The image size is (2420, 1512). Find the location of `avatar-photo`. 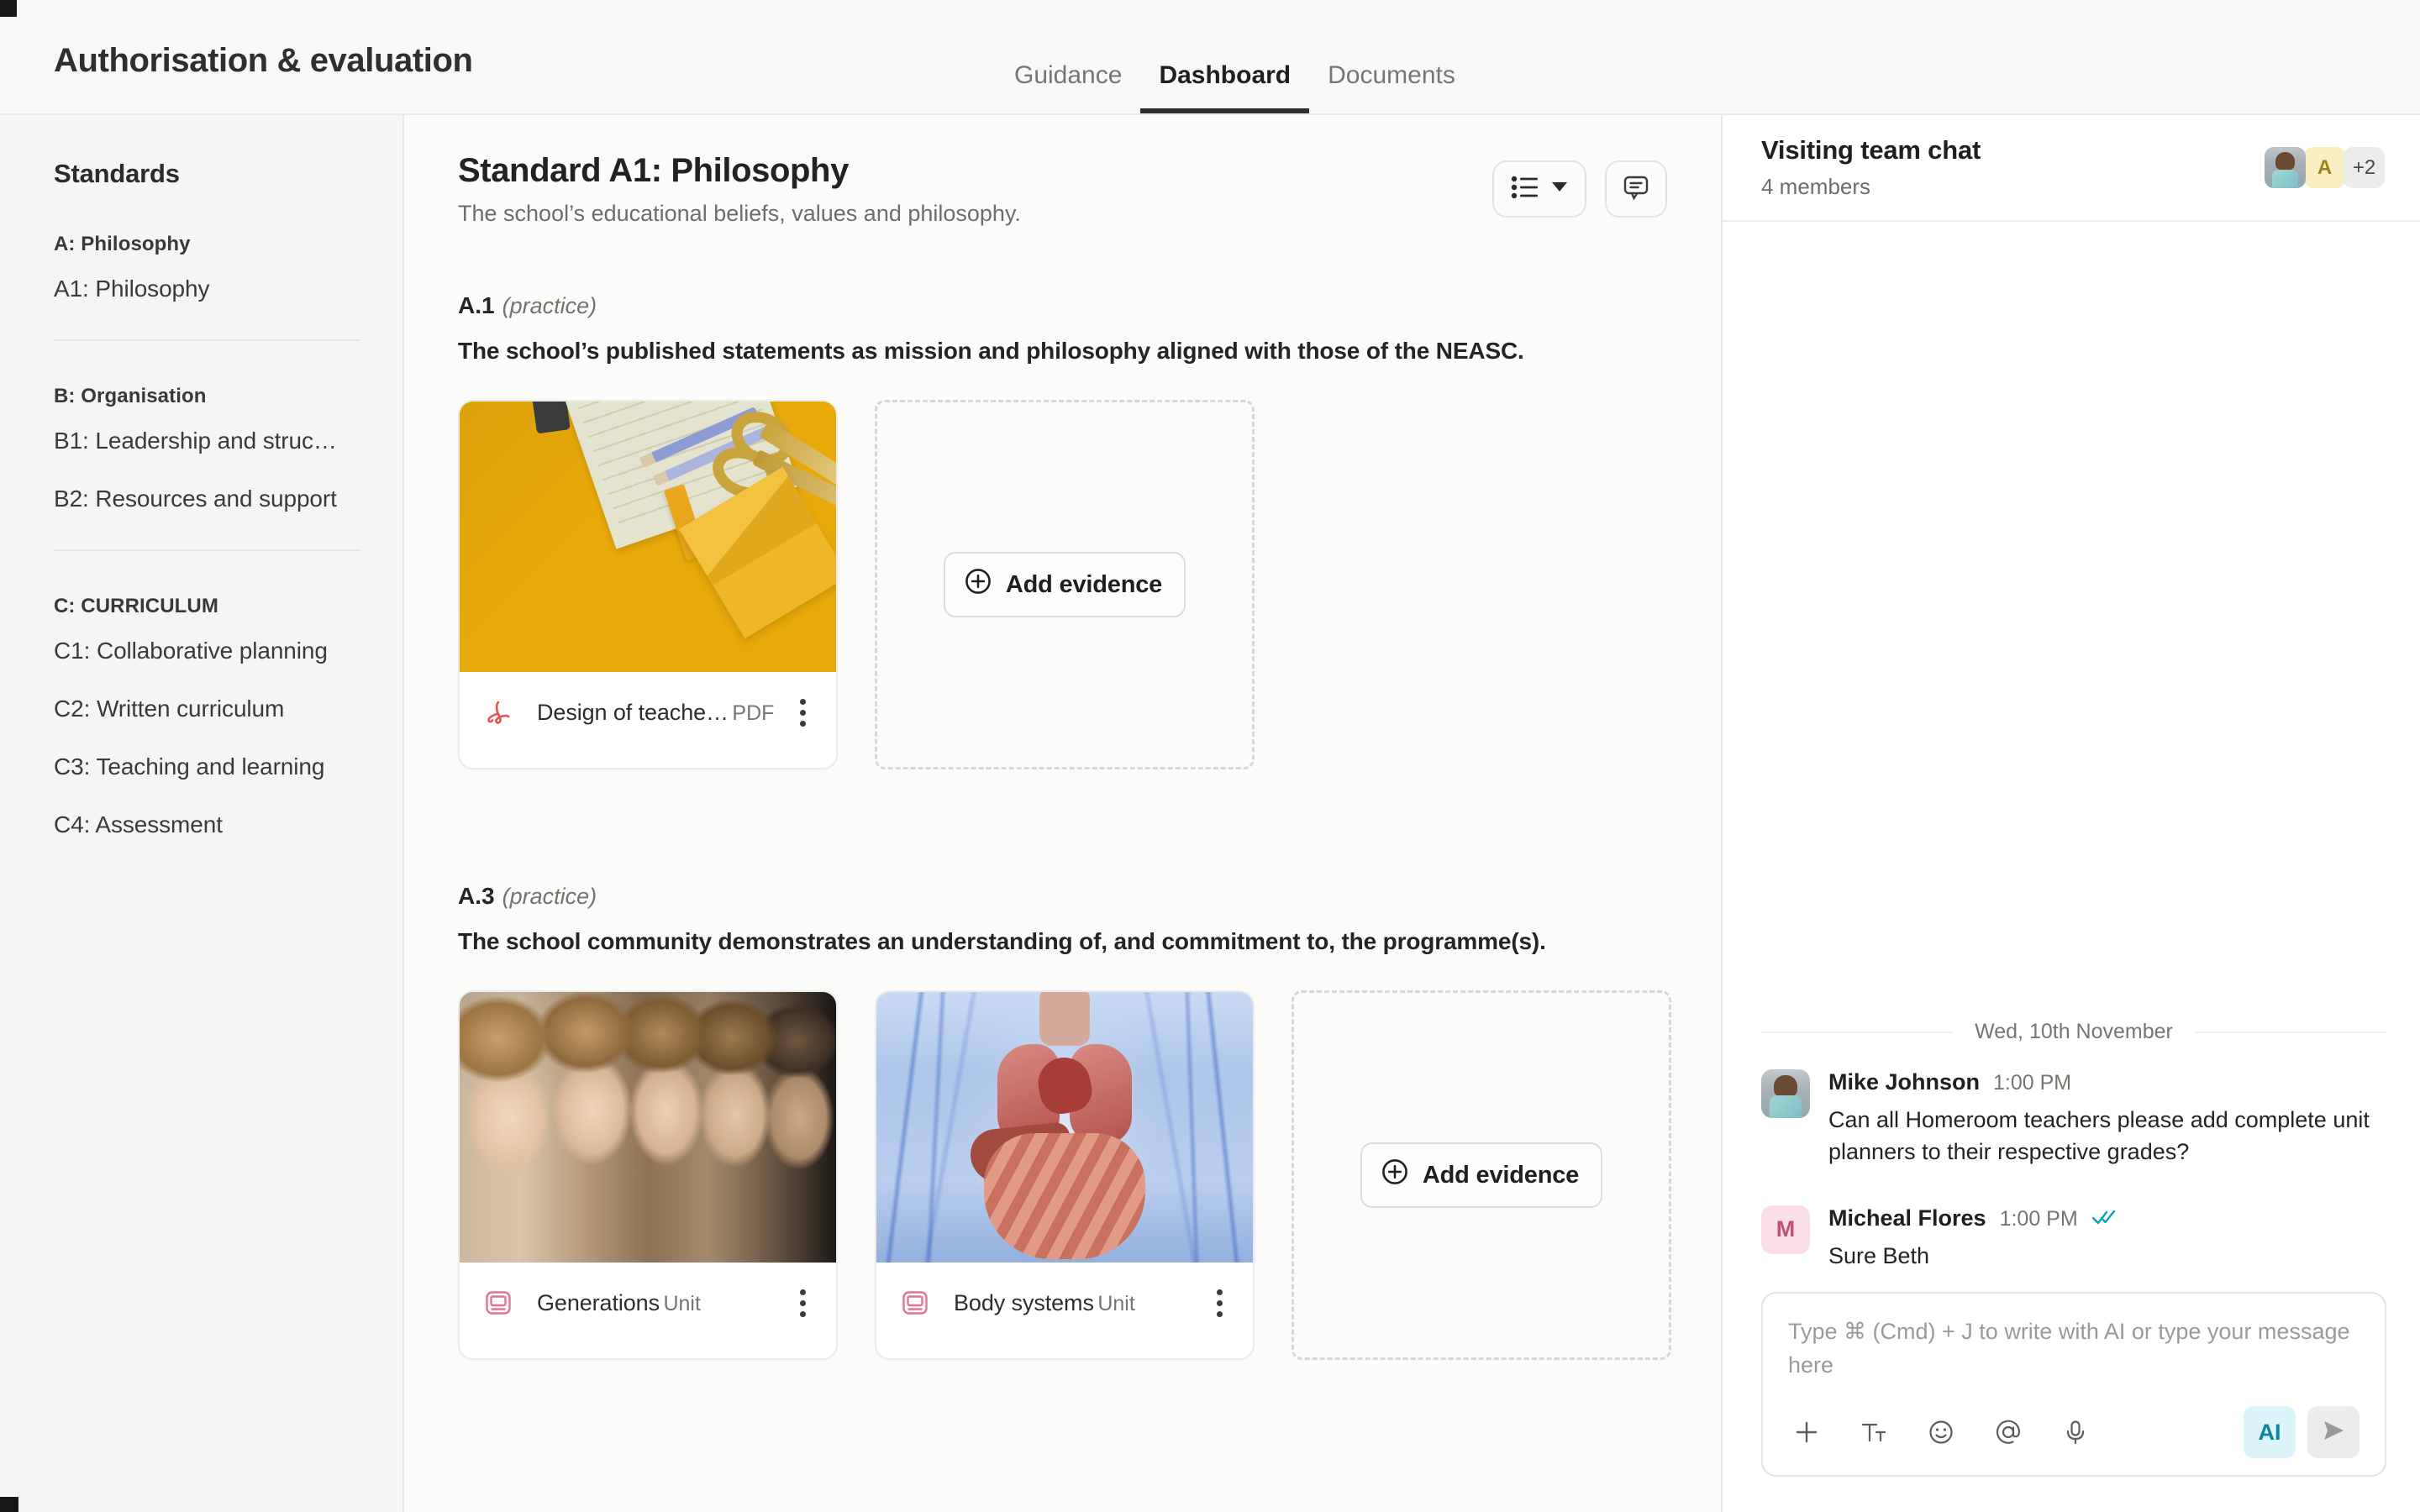

avatar-photo is located at coordinates (2285, 167).